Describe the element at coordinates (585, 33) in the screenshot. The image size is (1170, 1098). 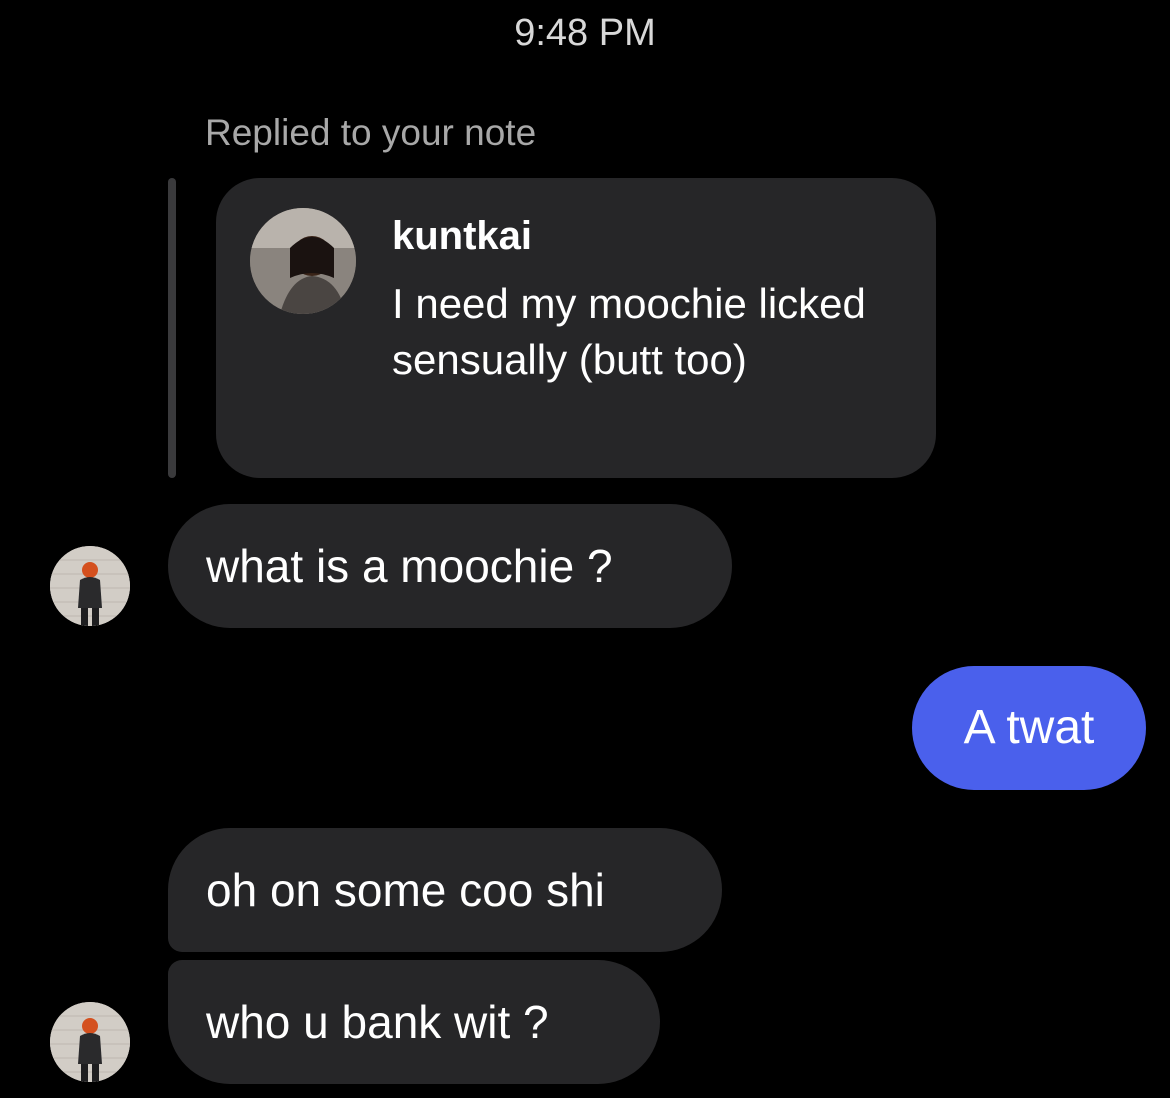
I see `message-timestamp: 9:48 PM` at that location.